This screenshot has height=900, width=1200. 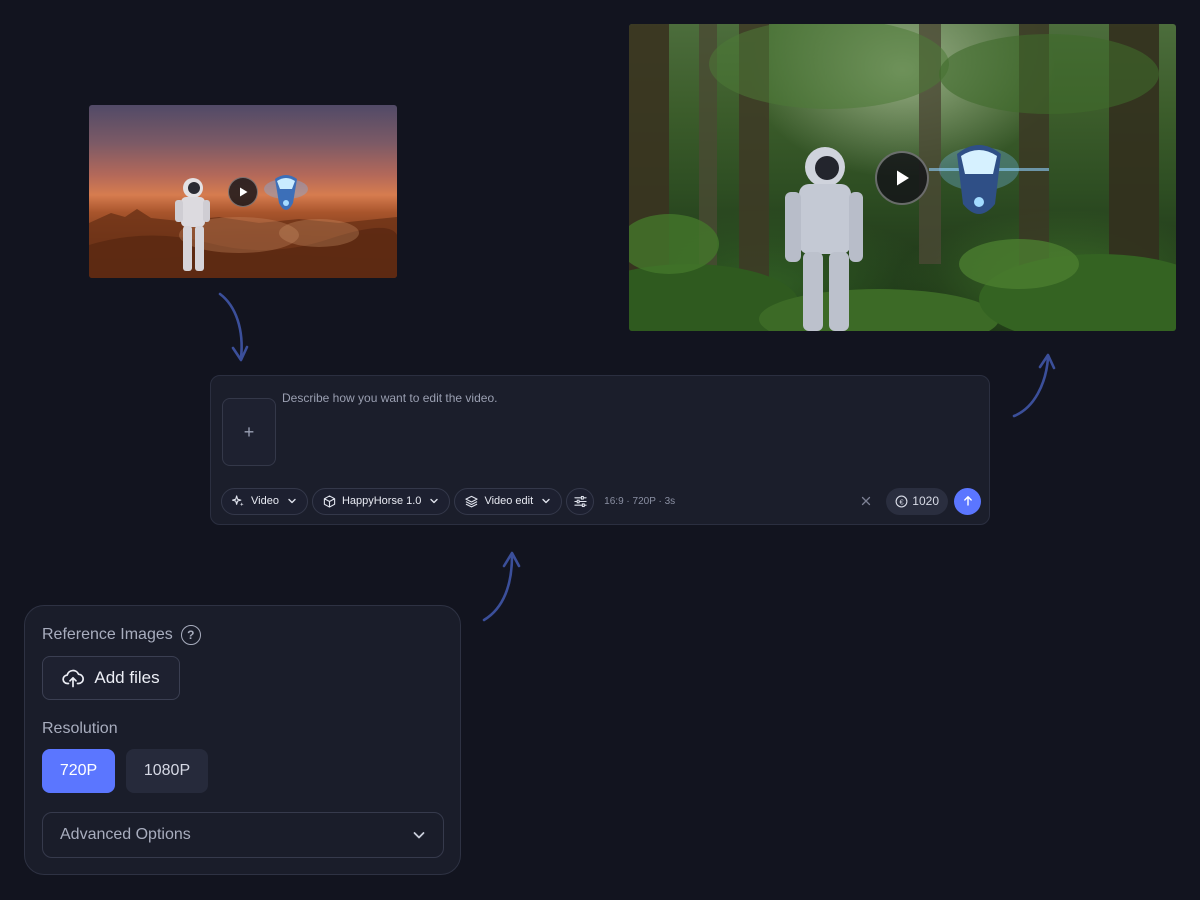 I want to click on task-dropdown: Video edit, so click(x=508, y=501).